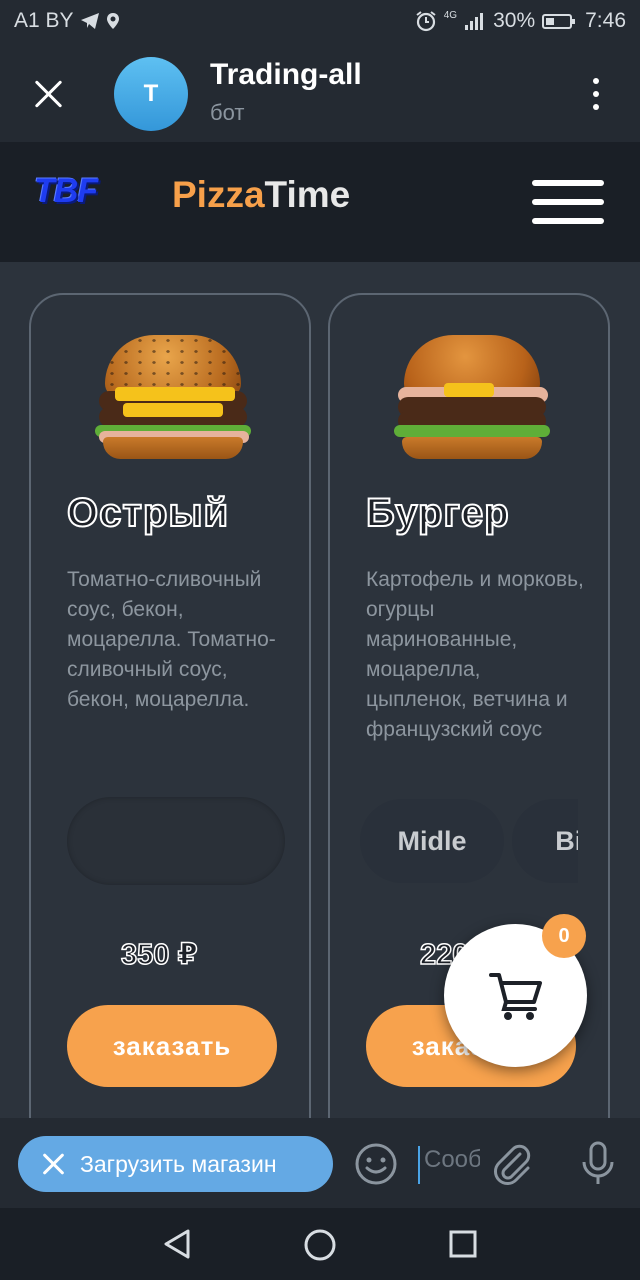 Image resolution: width=640 pixels, height=1280 pixels. I want to click on telegram-notification-icon, so click(89, 21).